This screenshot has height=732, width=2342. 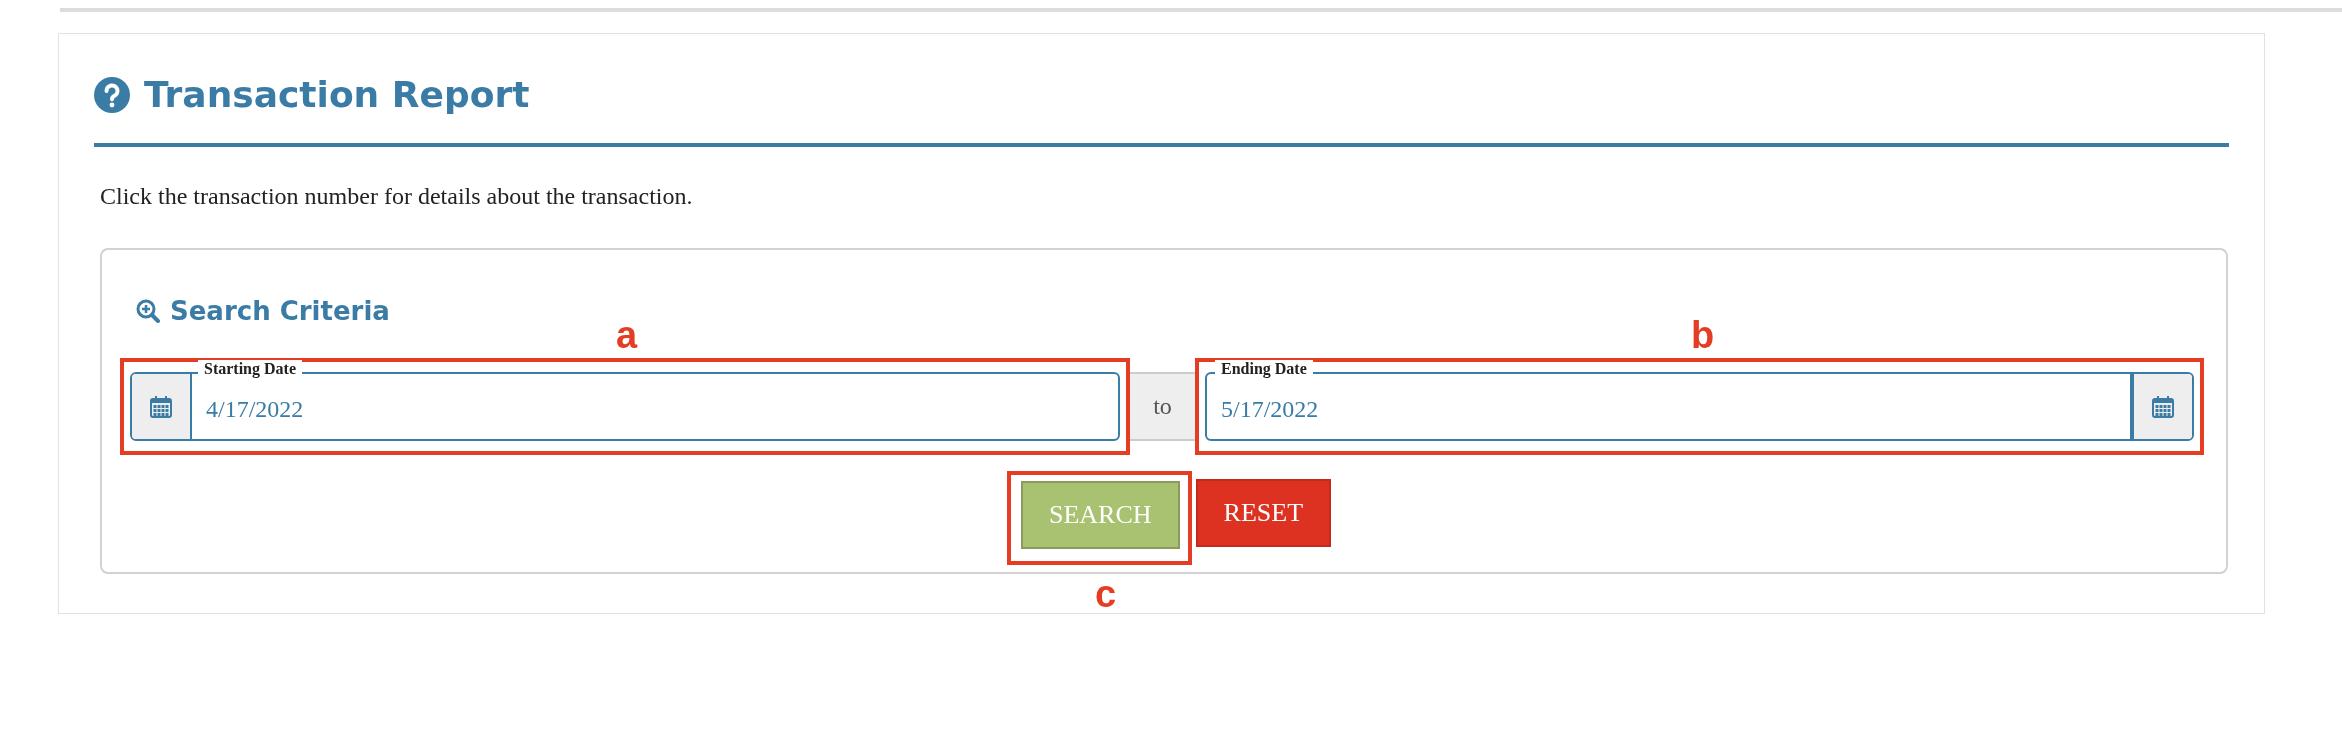 What do you see at coordinates (1703, 335) in the screenshot?
I see `annotation-letter: b` at bounding box center [1703, 335].